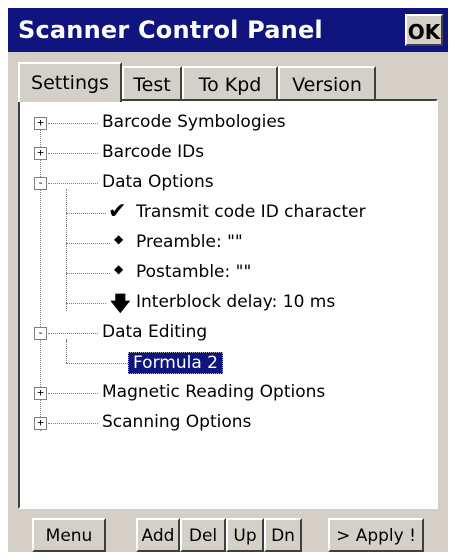  I want to click on tree-item-barcode-symbologies: Barcode Symbologies, so click(194, 122).